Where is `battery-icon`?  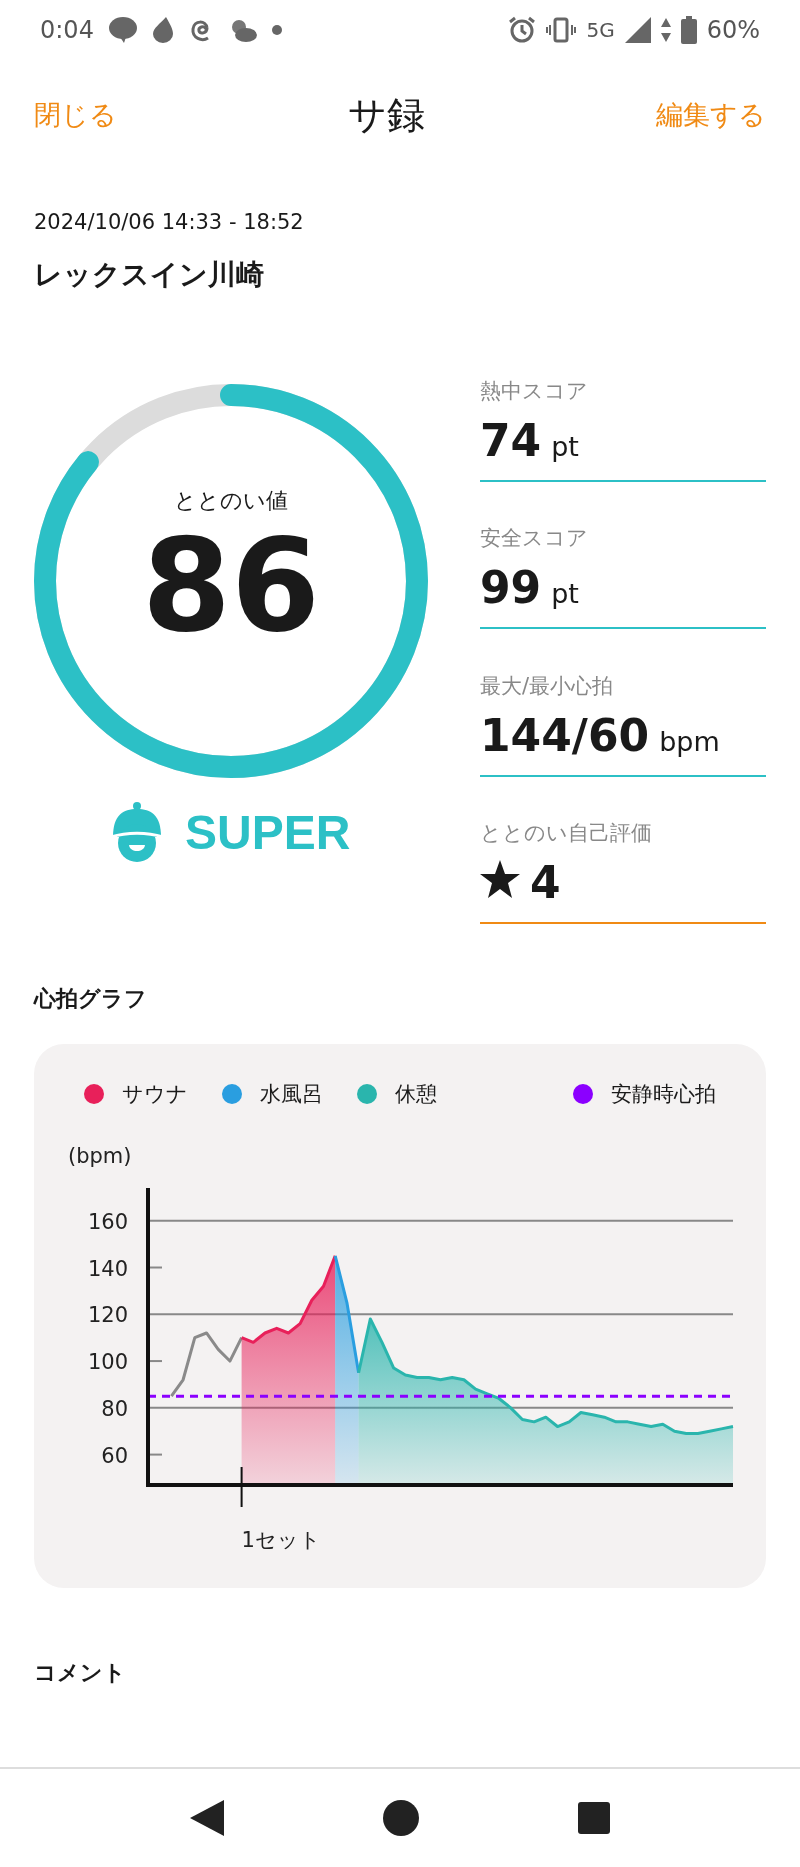
battery-icon is located at coordinates (688, 30).